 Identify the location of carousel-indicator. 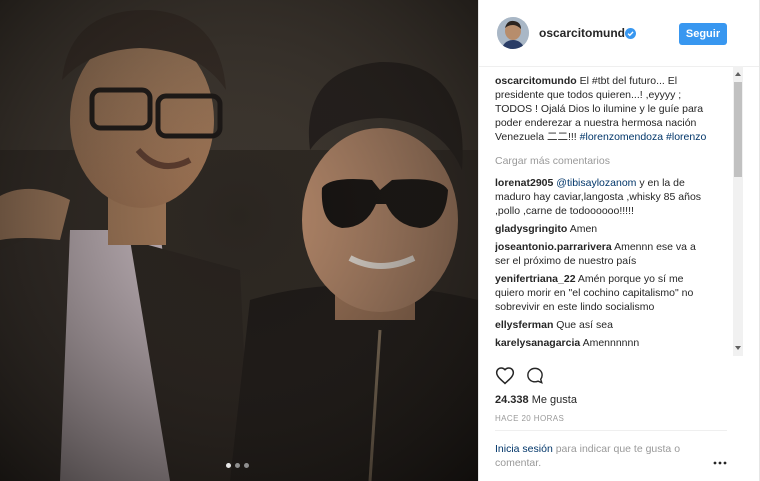
(237, 465).